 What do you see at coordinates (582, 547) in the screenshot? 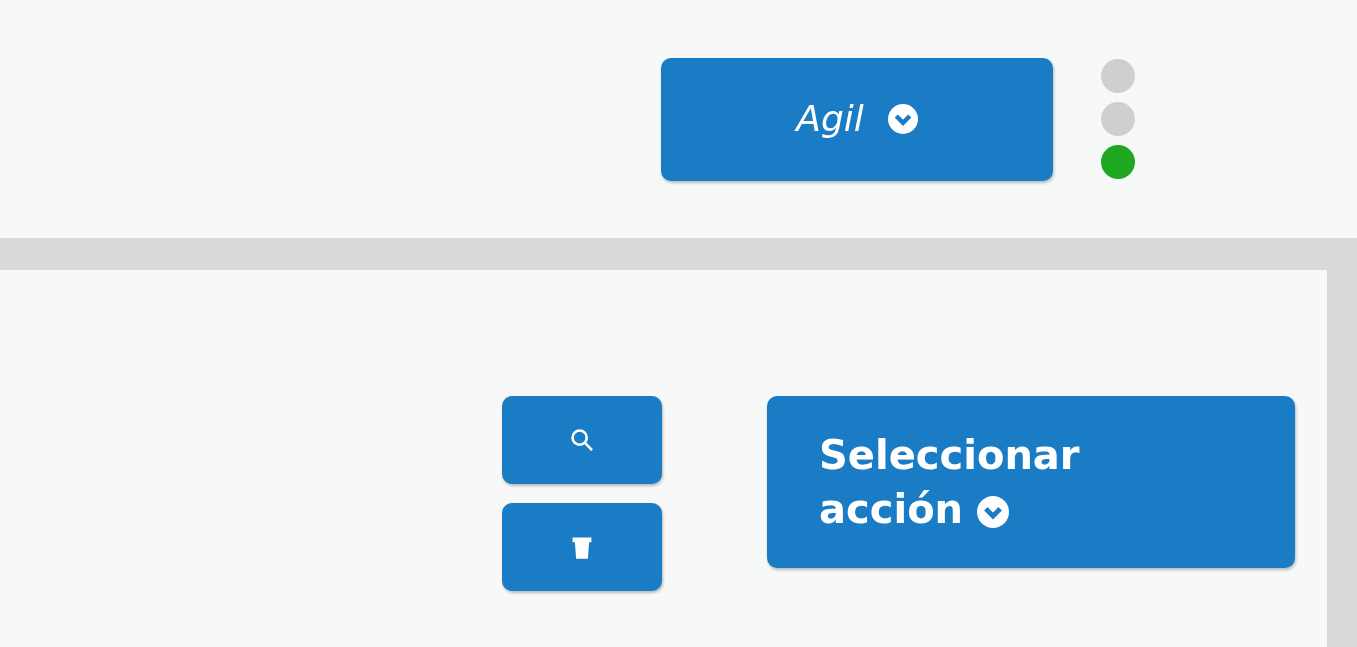
I see `delete-button` at bounding box center [582, 547].